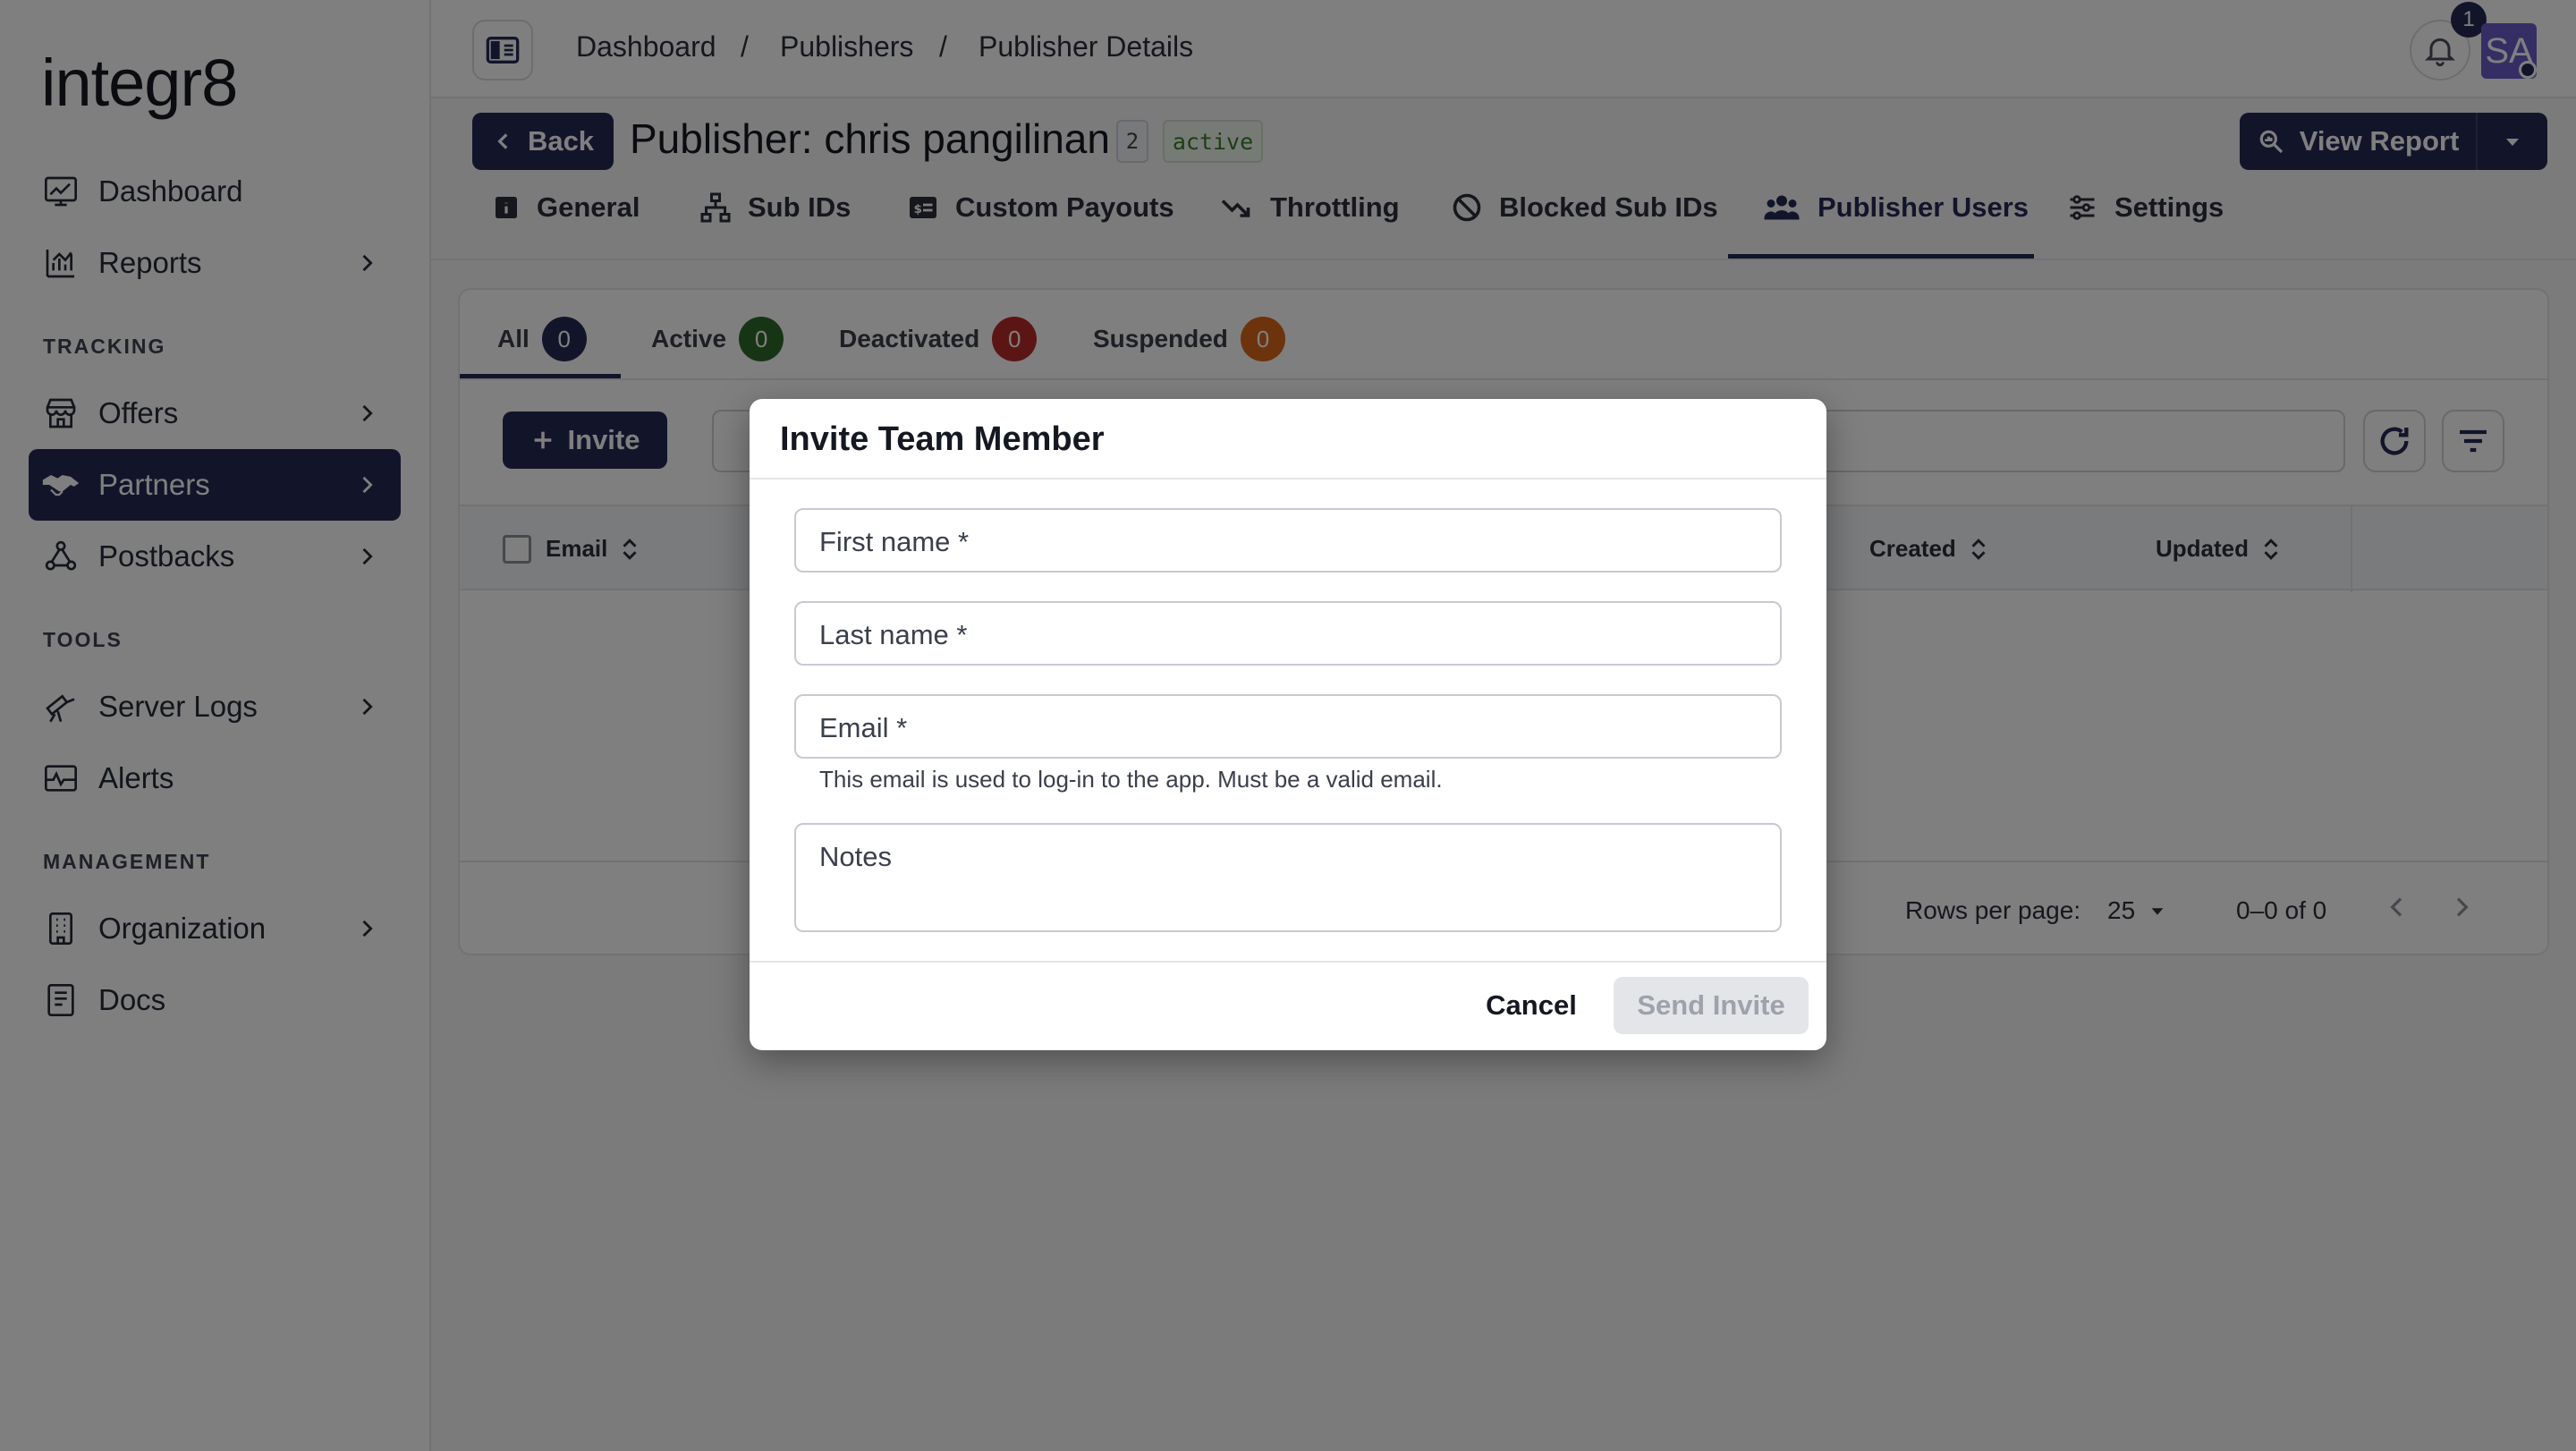 The image size is (2576, 1451). I want to click on email-label: Email *, so click(863, 727).